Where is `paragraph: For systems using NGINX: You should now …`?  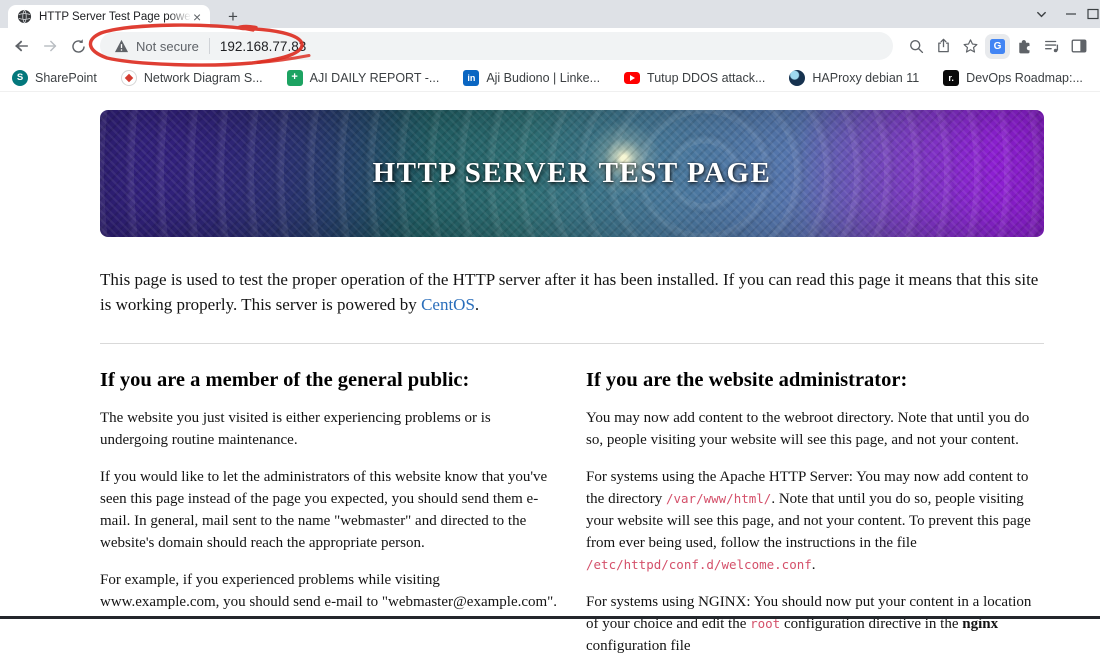
paragraph: For systems using NGINX: You should now … is located at coordinates (809, 624).